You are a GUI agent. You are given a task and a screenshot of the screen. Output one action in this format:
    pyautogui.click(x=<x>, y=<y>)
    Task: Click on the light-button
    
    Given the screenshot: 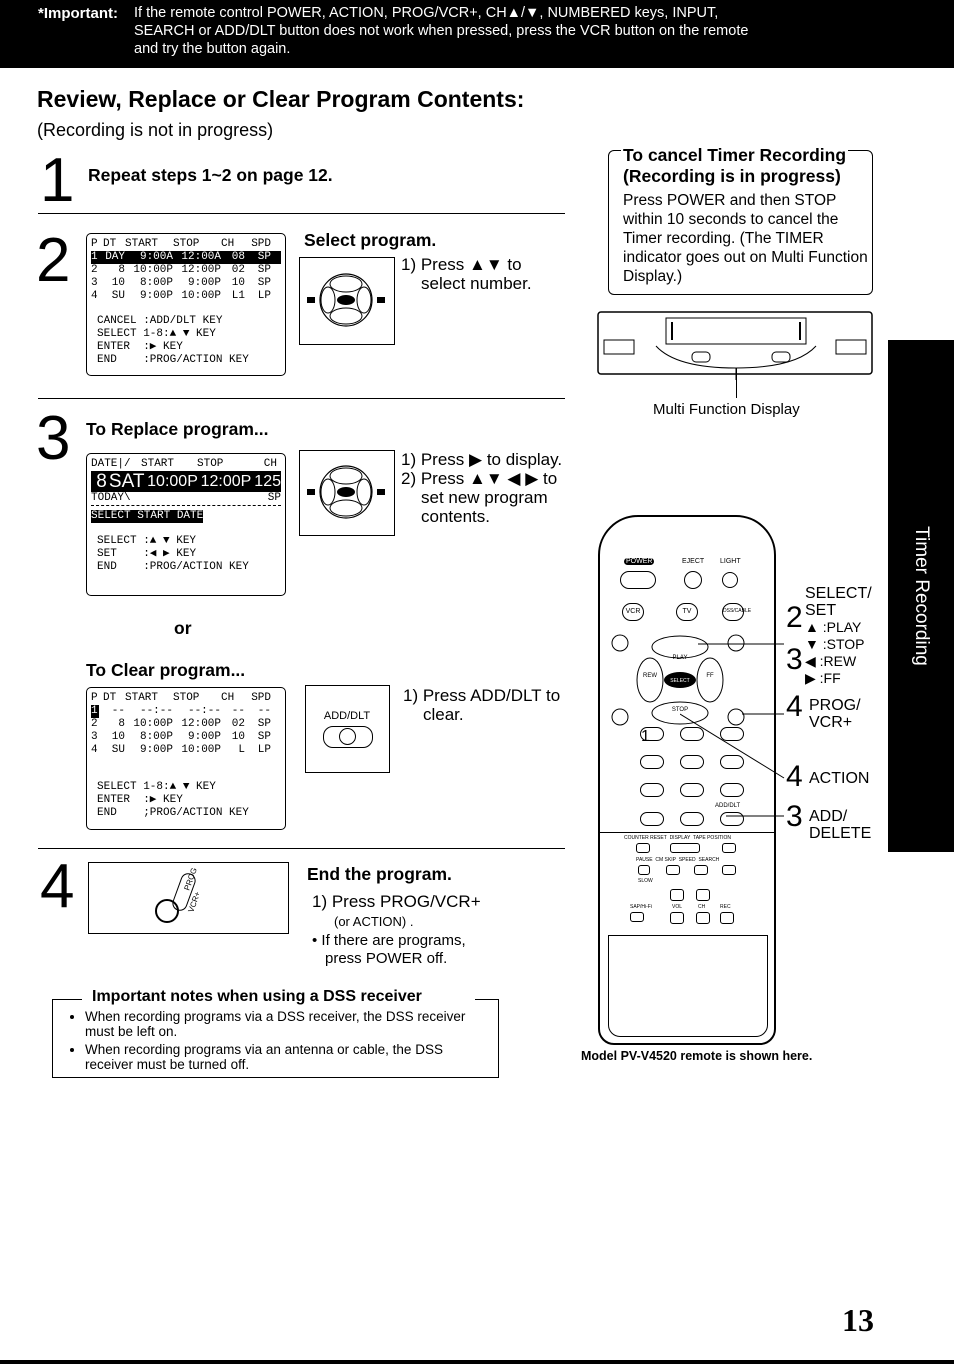 What is the action you would take?
    pyautogui.click(x=730, y=580)
    